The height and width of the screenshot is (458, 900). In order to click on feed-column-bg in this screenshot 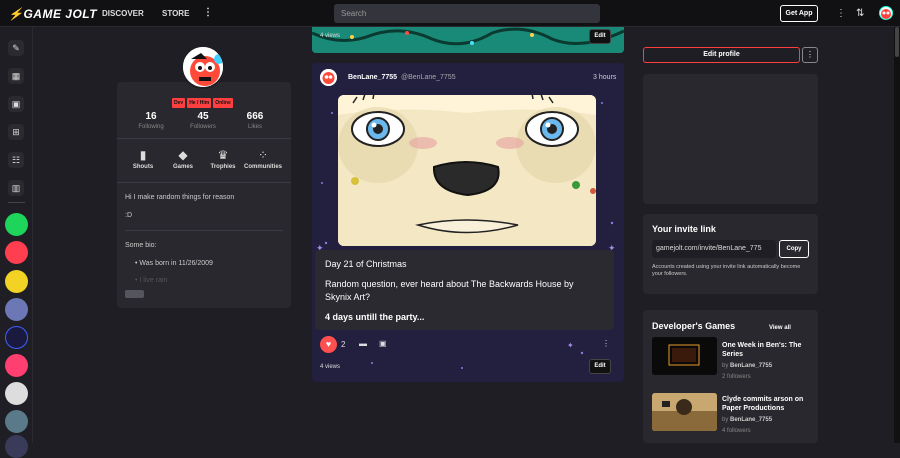, I will do `click(468, 413)`.